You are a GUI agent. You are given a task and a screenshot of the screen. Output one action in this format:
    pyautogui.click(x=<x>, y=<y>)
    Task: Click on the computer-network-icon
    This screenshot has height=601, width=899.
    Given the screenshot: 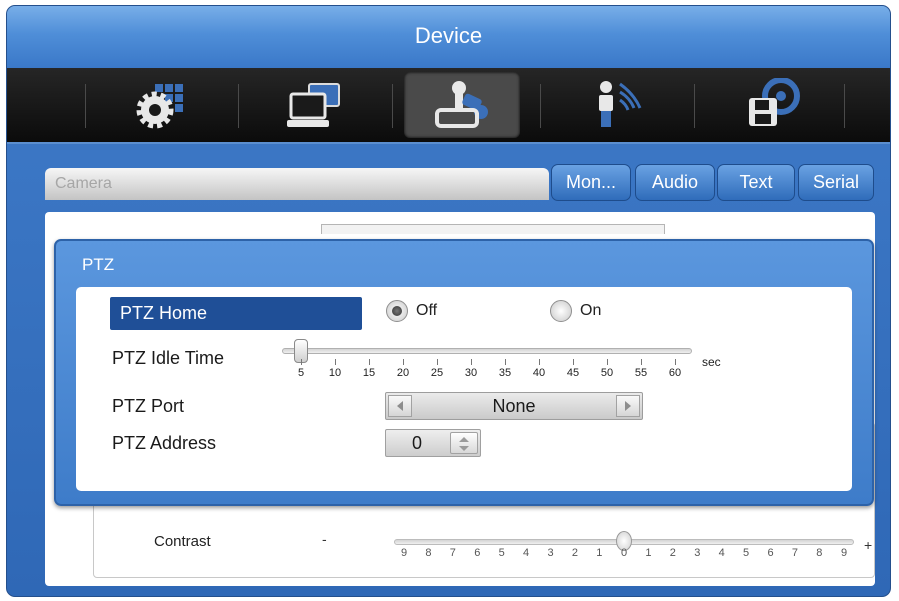 What is the action you would take?
    pyautogui.click(x=313, y=105)
    